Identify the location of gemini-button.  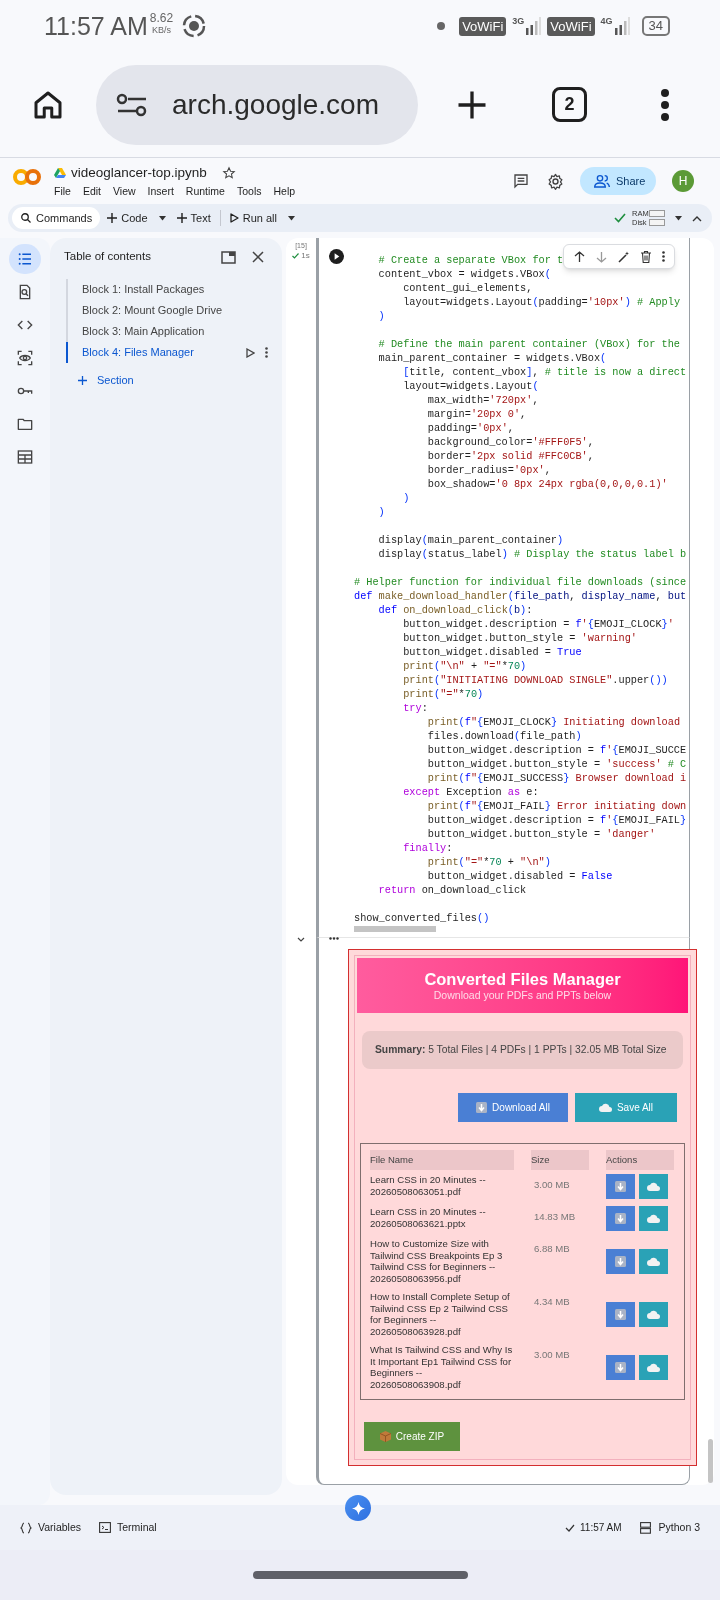
(358, 1508).